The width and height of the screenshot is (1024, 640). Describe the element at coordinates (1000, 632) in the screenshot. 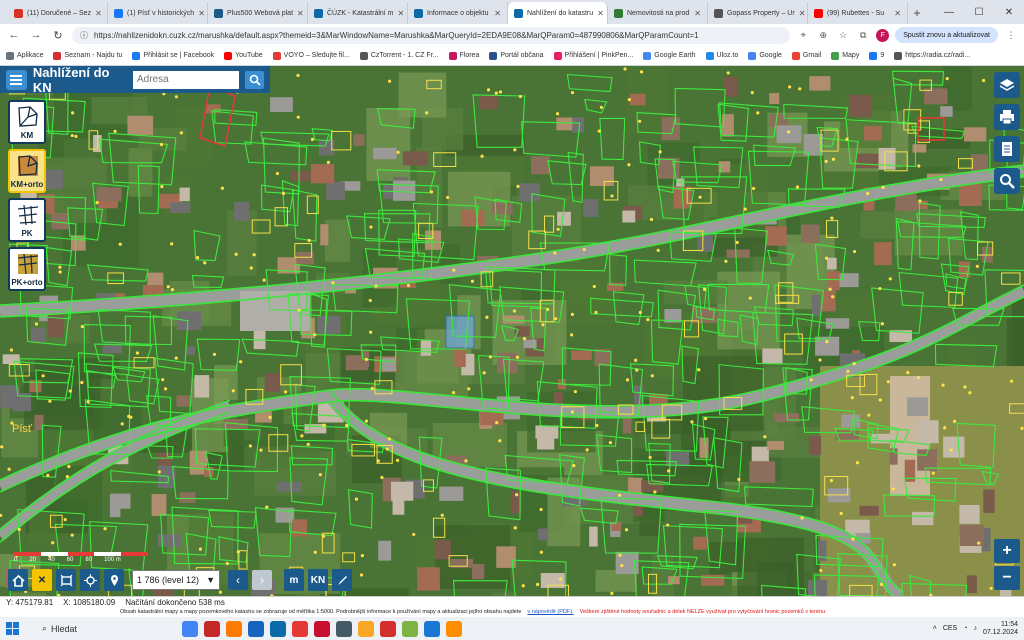

I see `clock-date: 07.12.2024` at that location.